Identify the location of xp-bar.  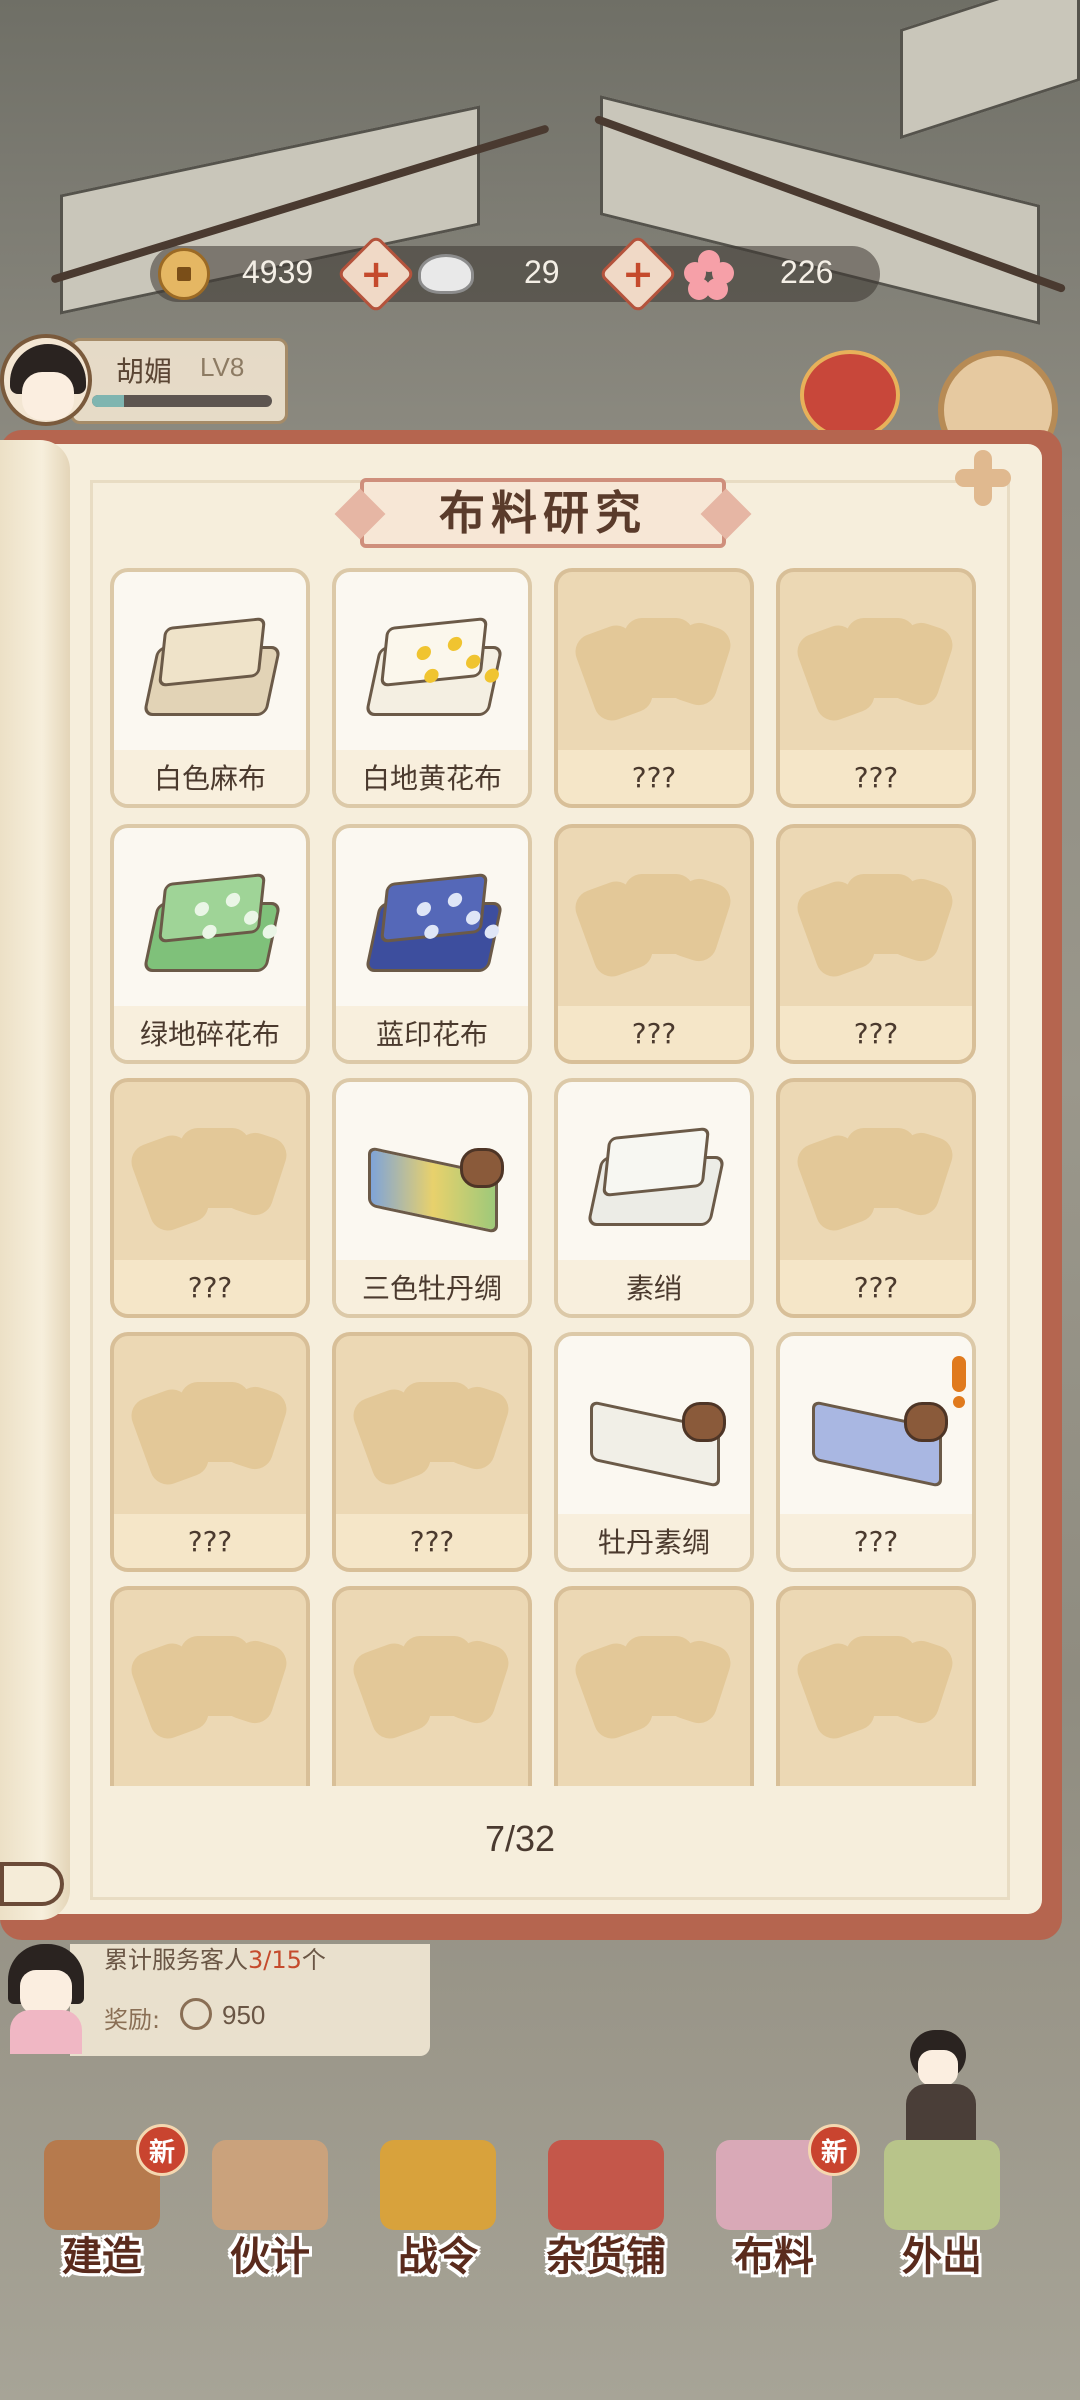
(182, 401).